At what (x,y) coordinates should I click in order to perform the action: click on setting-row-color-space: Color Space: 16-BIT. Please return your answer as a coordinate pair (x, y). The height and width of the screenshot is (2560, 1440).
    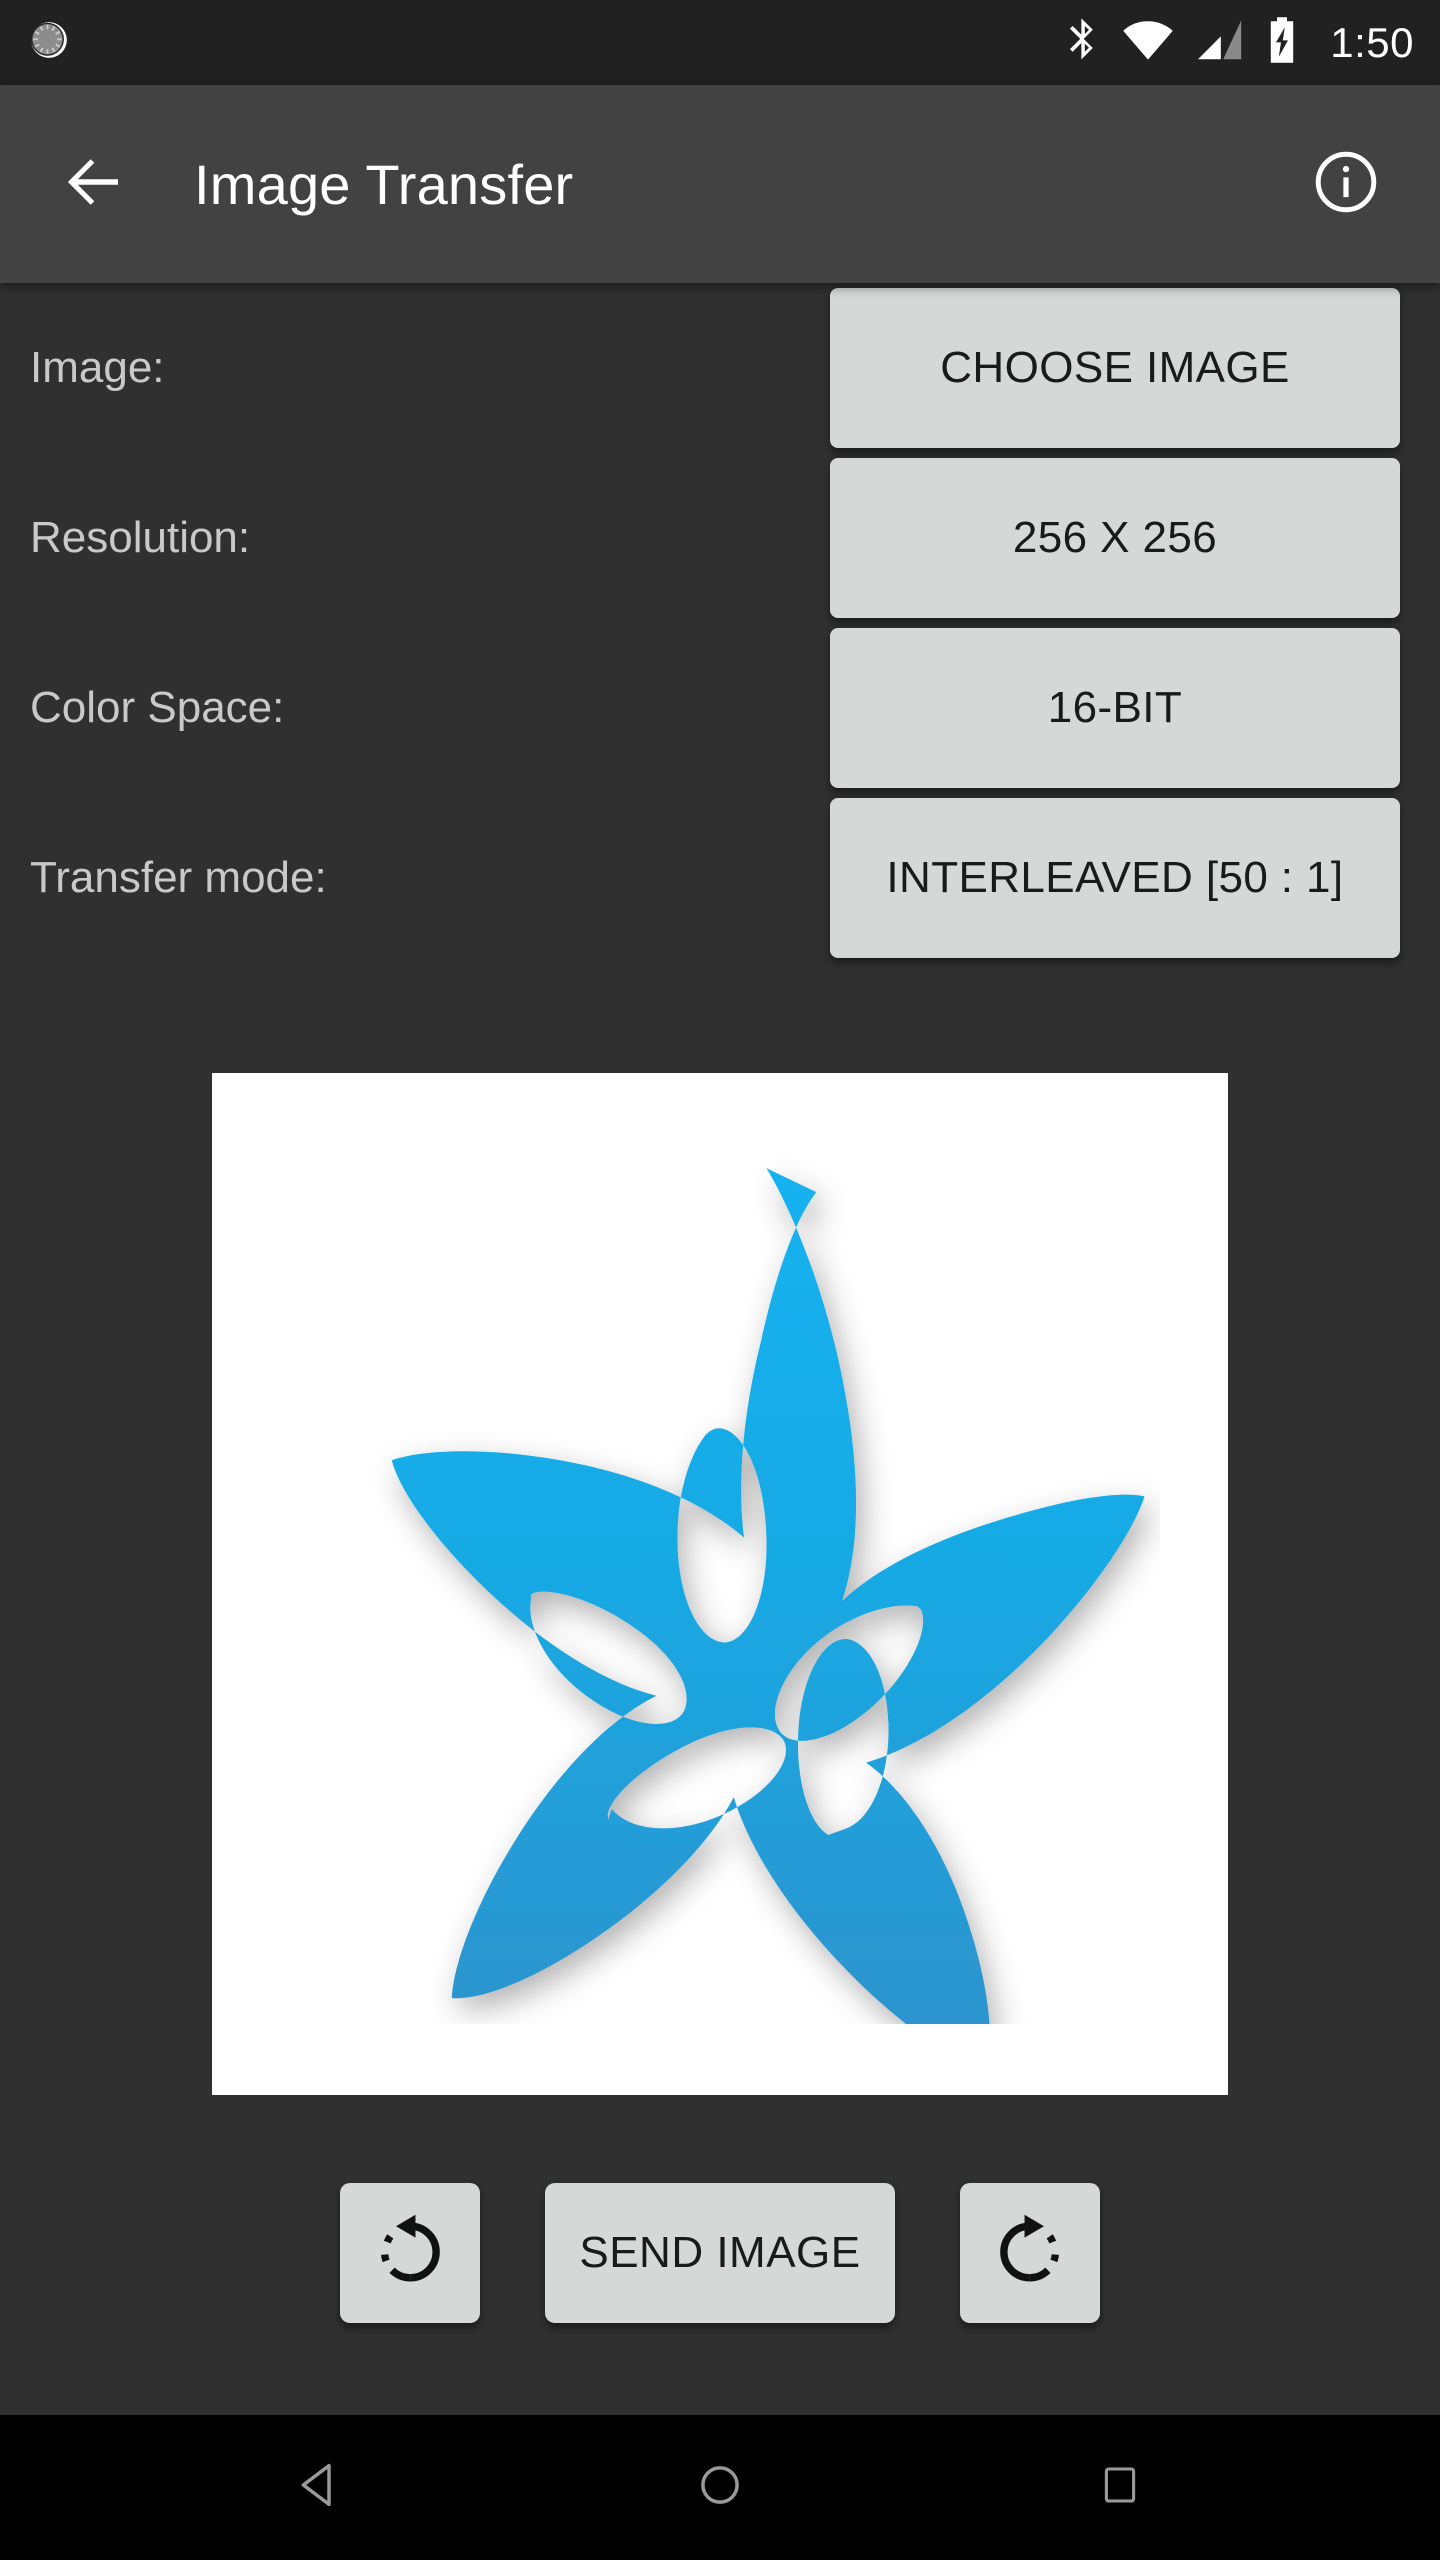
    Looking at the image, I should click on (720, 708).